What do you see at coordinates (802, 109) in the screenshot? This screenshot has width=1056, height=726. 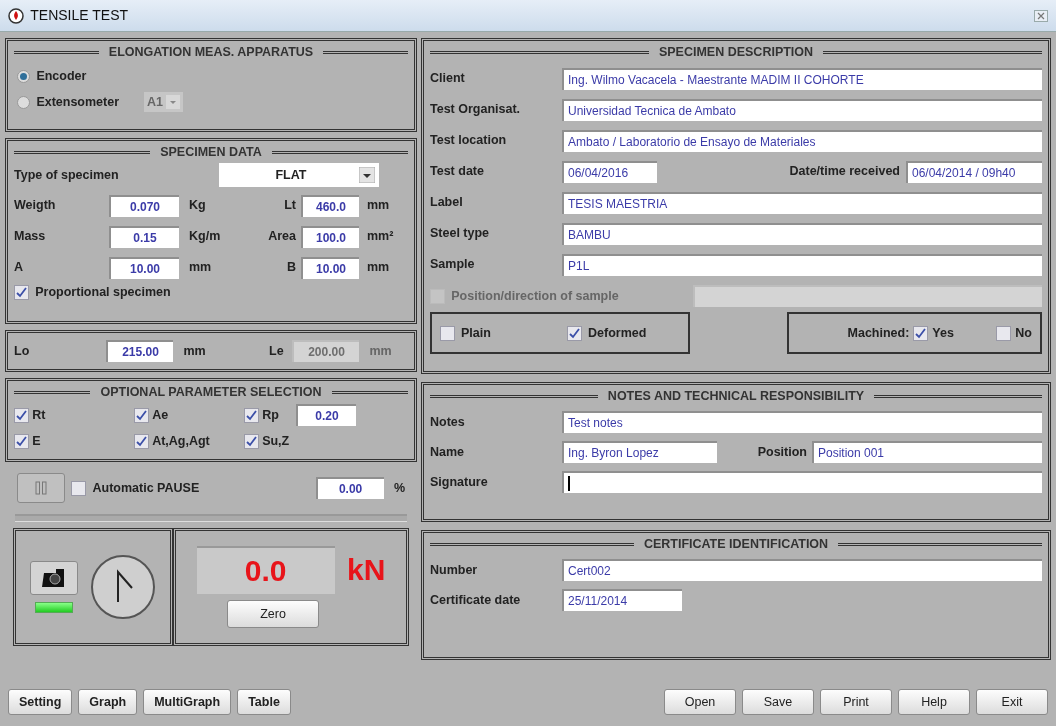 I see `text-field: Universidad Tecnica de Ambato` at bounding box center [802, 109].